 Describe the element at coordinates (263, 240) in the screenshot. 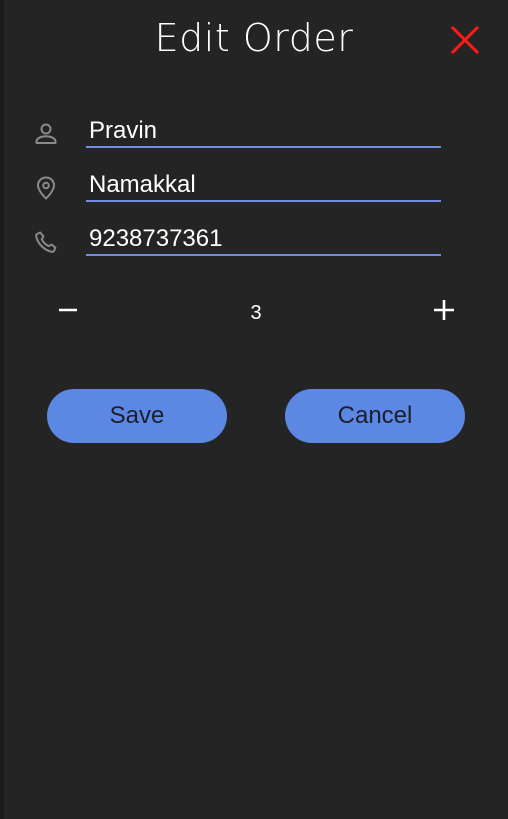

I see `phone-input` at that location.